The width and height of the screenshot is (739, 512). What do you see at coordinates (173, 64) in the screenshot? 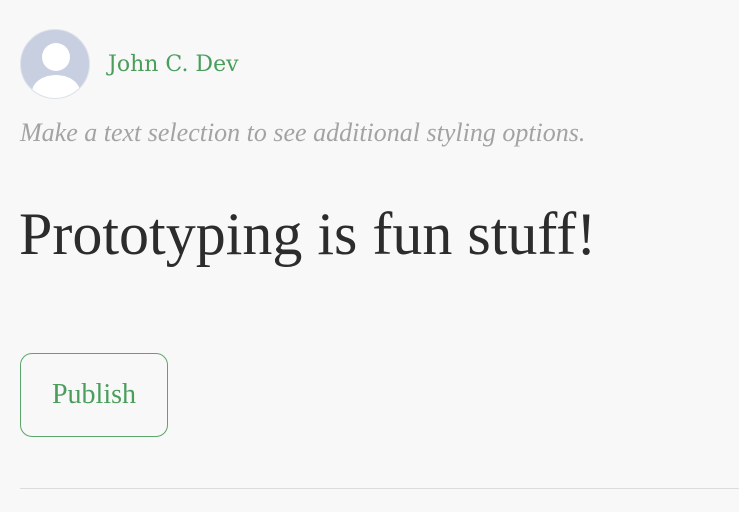
I see `author-name: John C. Dev` at bounding box center [173, 64].